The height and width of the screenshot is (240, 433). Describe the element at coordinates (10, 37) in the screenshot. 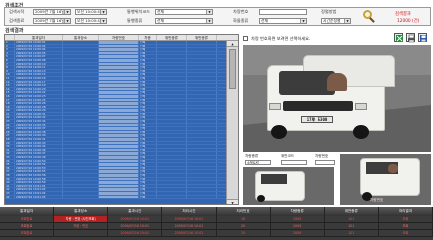

I see `results-column-header` at that location.